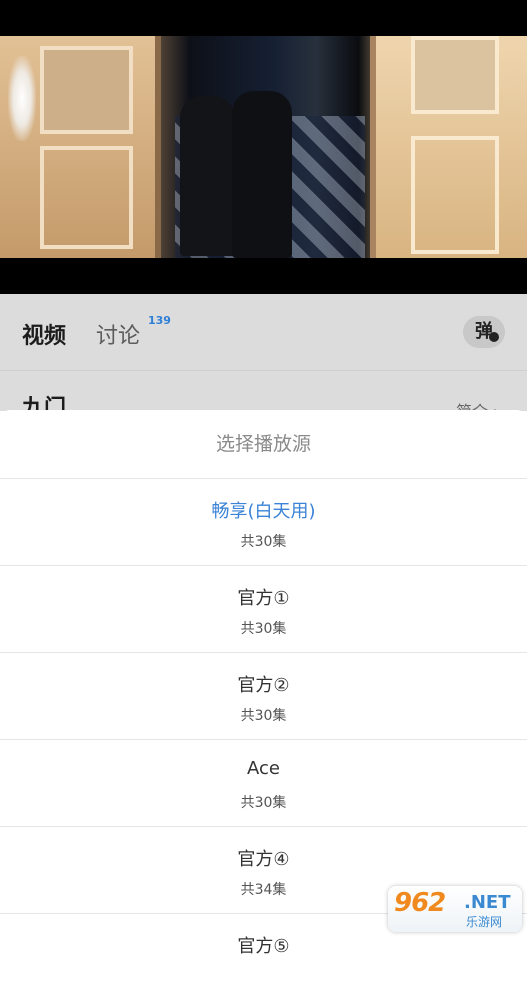  I want to click on source-option: 畅享(白天用) 共30集, so click(263, 522).